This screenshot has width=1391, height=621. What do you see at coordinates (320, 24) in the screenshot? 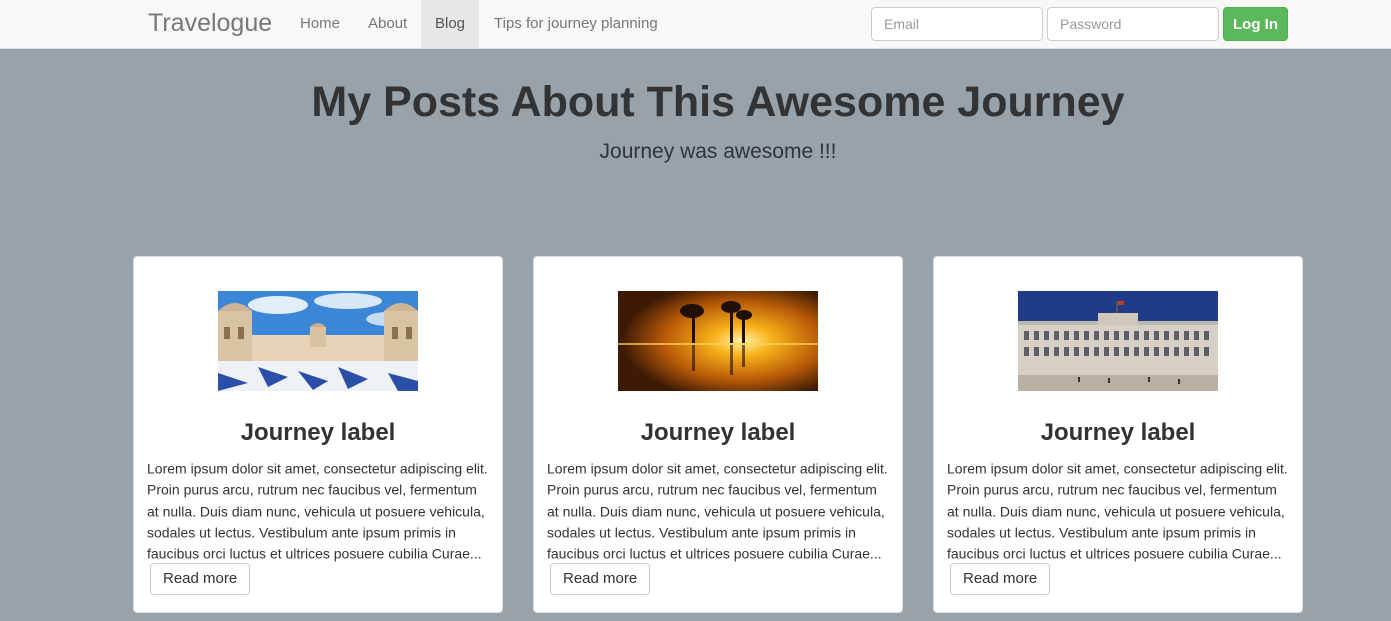
I see `nav-home: Home` at bounding box center [320, 24].